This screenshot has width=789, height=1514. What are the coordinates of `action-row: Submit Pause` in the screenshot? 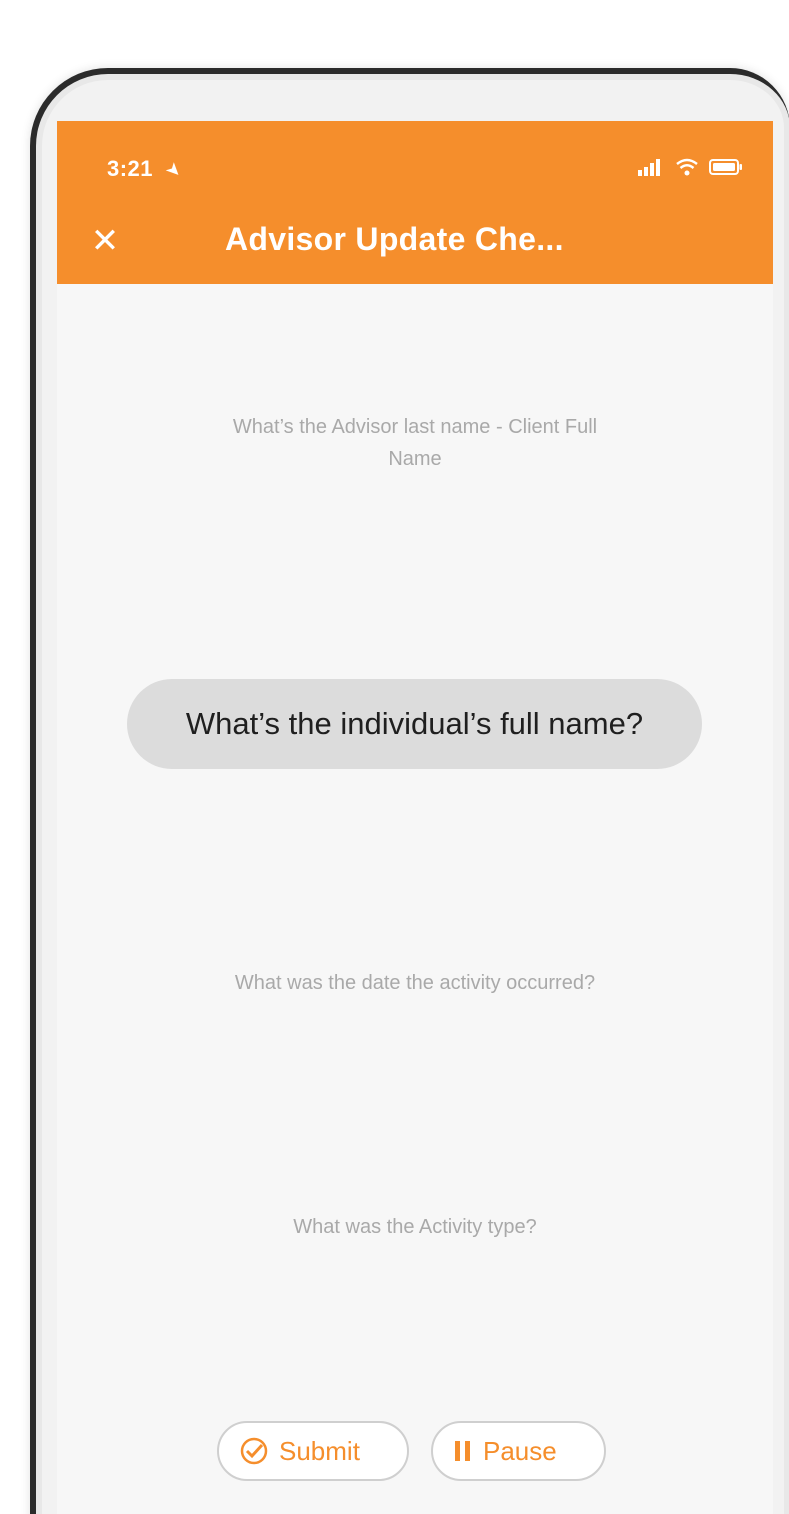 It's located at (411, 1451).